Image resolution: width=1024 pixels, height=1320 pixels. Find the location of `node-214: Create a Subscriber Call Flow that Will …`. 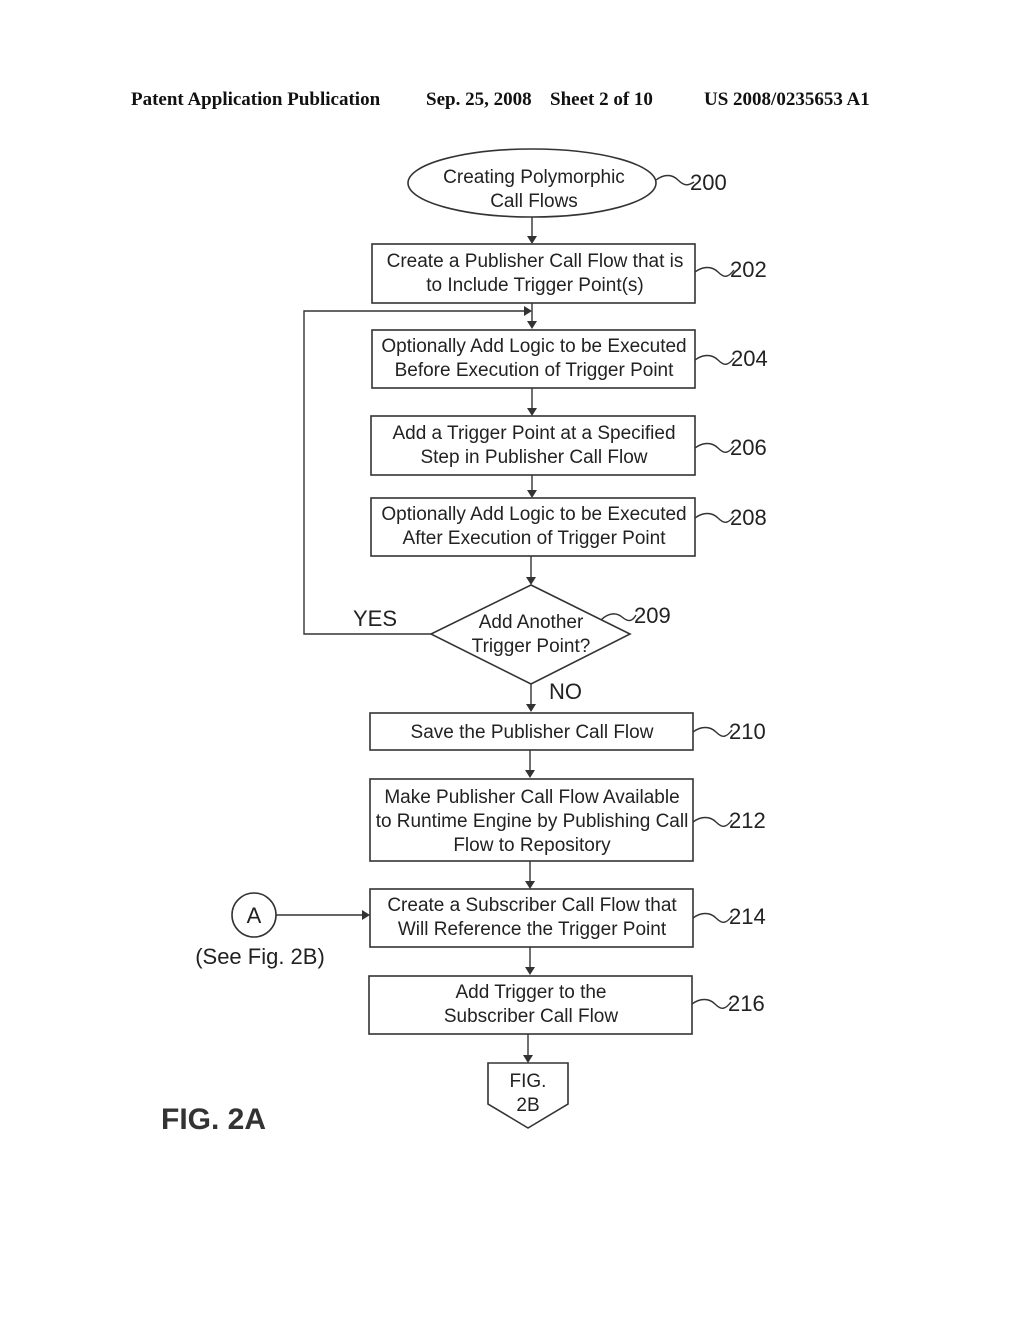

node-214: Create a Subscriber Call Flow that Will … is located at coordinates (567, 918).